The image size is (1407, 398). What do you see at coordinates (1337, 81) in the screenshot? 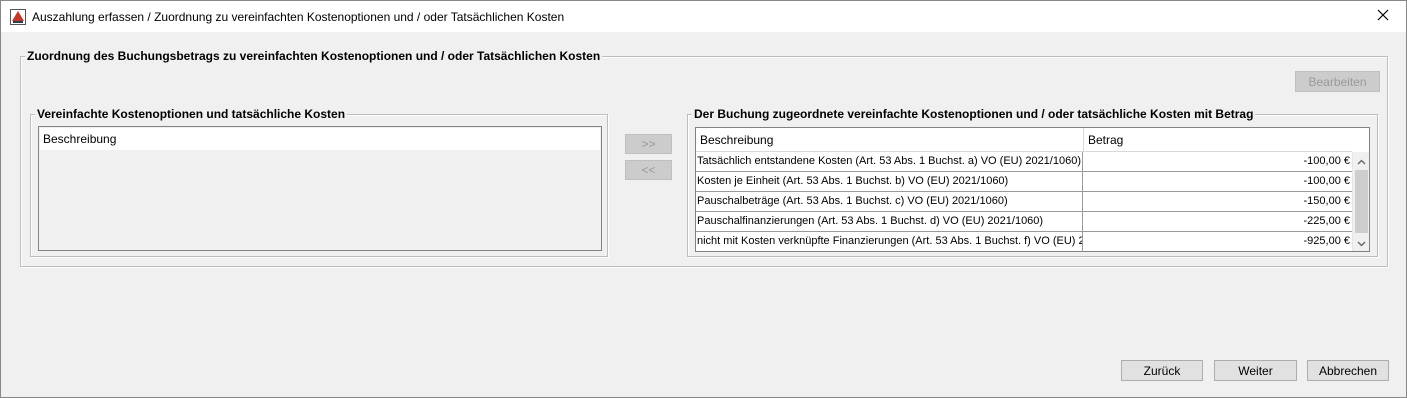
I see `edit-button: Bearbeiten` at bounding box center [1337, 81].